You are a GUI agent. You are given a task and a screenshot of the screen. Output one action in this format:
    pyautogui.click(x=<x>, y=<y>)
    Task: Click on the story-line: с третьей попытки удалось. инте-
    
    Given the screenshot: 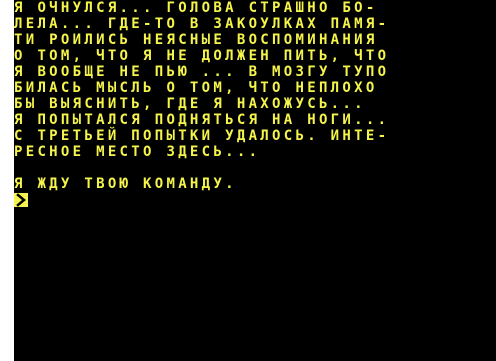 What is the action you would take?
    pyautogui.click(x=202, y=136)
    